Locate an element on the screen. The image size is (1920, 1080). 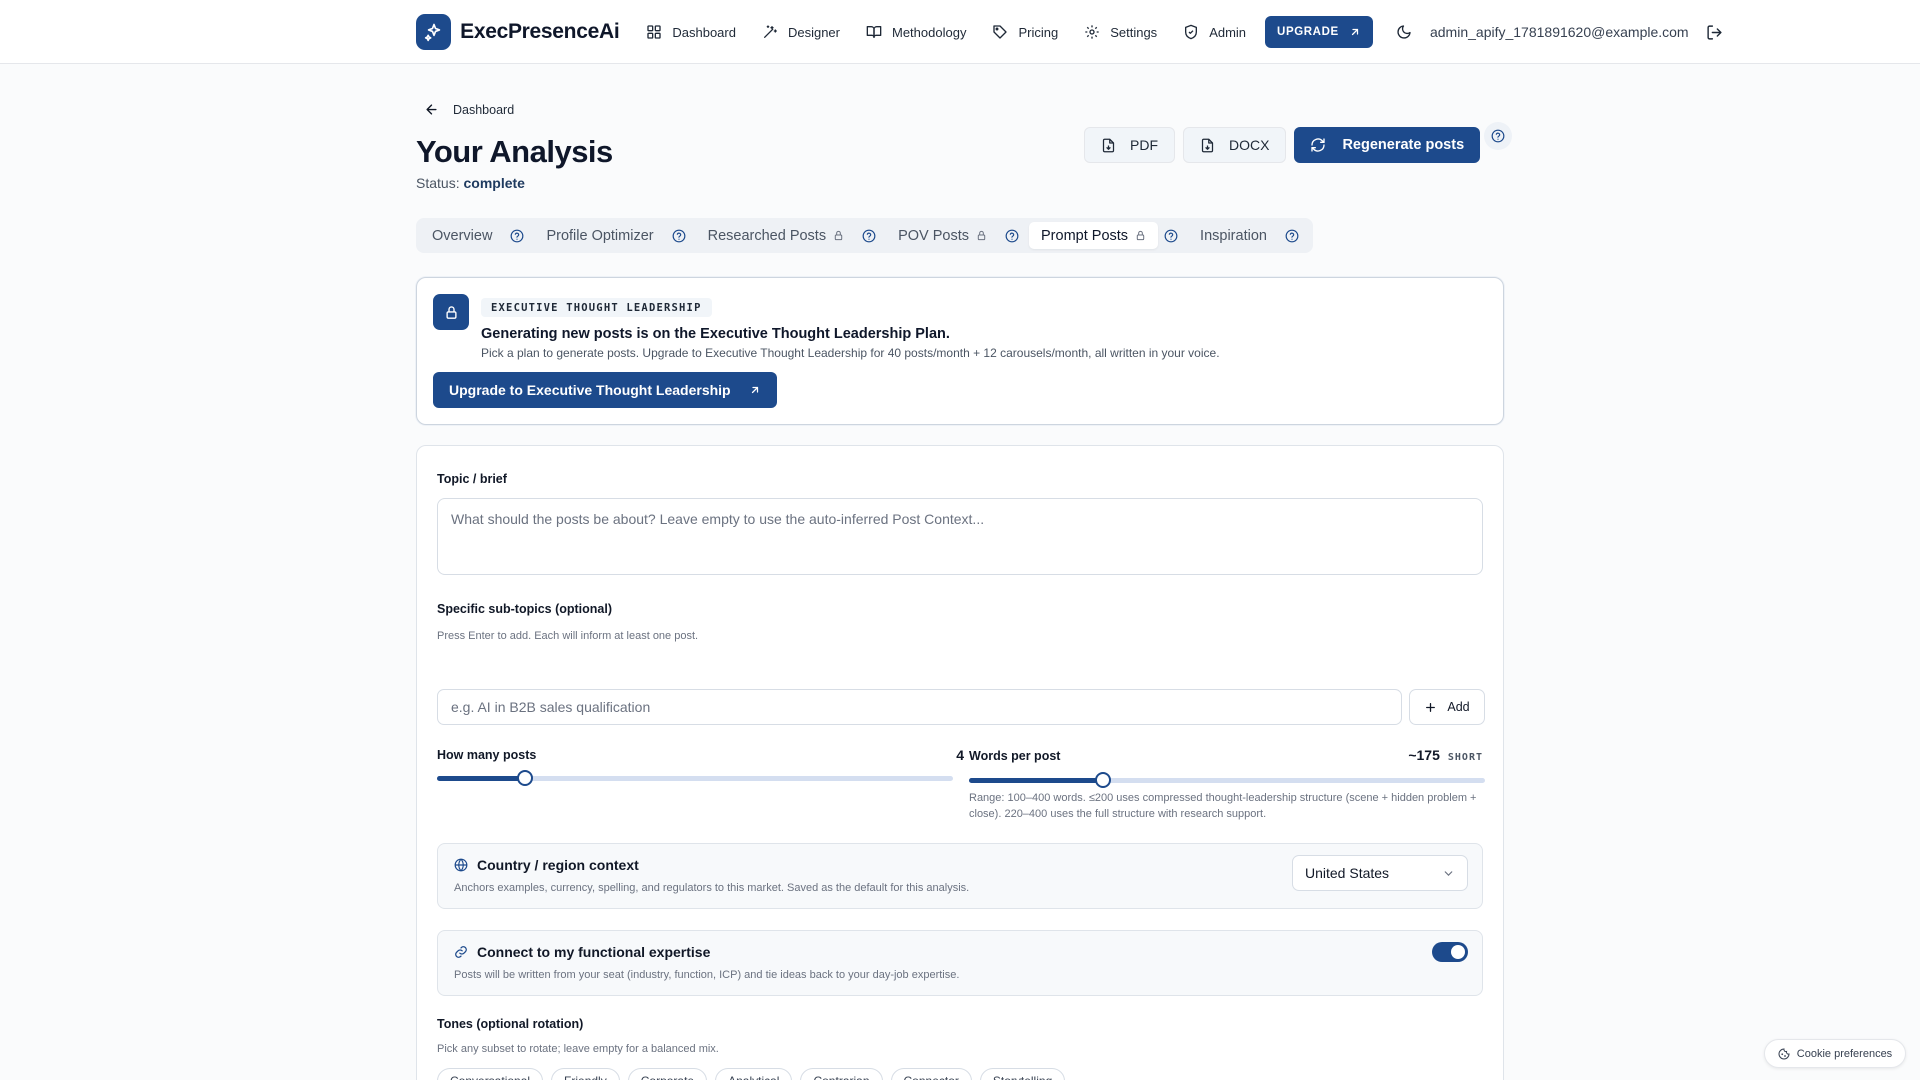
tab-inspiration-help is located at coordinates (1292, 235).